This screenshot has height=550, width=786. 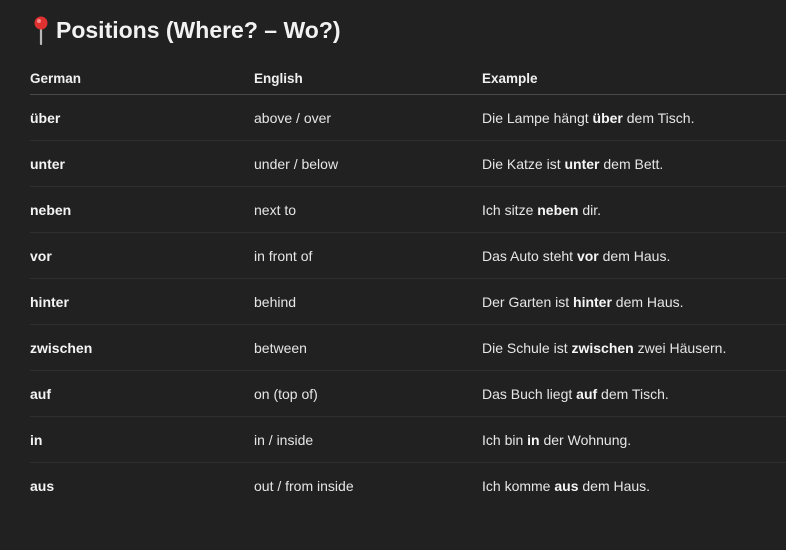 I want to click on example-sentence-cell: Ich bin in der Wohnung., so click(x=634, y=440).